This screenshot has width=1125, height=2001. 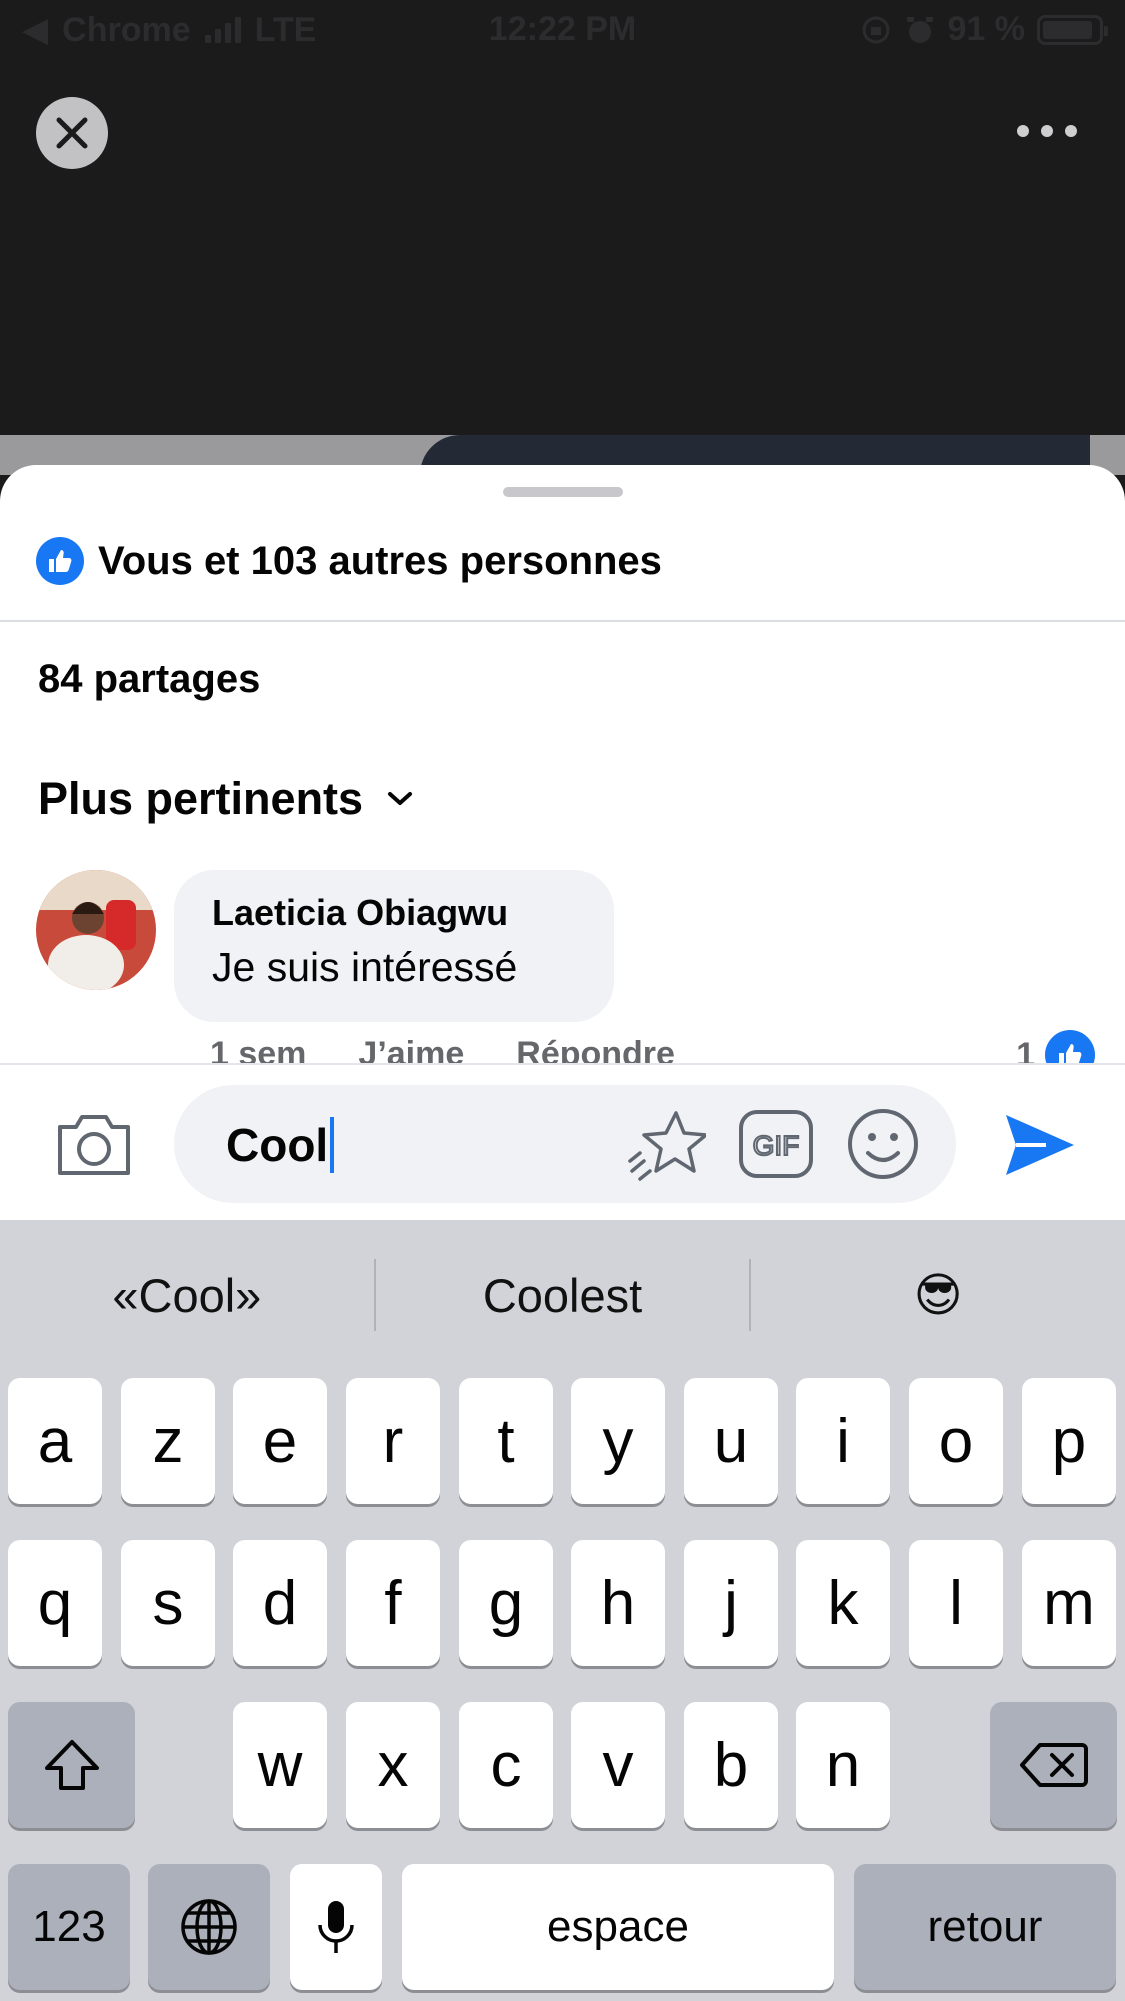 What do you see at coordinates (506, 1603) in the screenshot?
I see `key-g: g` at bounding box center [506, 1603].